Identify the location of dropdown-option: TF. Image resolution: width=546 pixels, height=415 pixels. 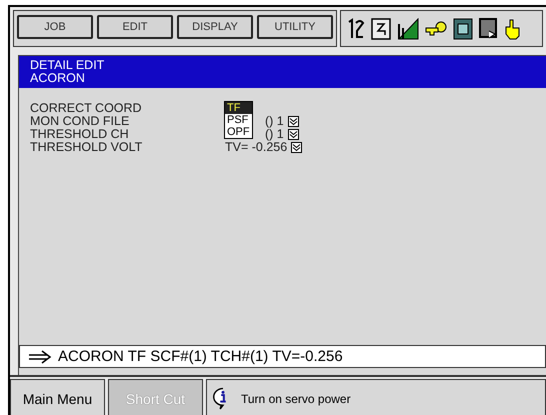
(238, 108).